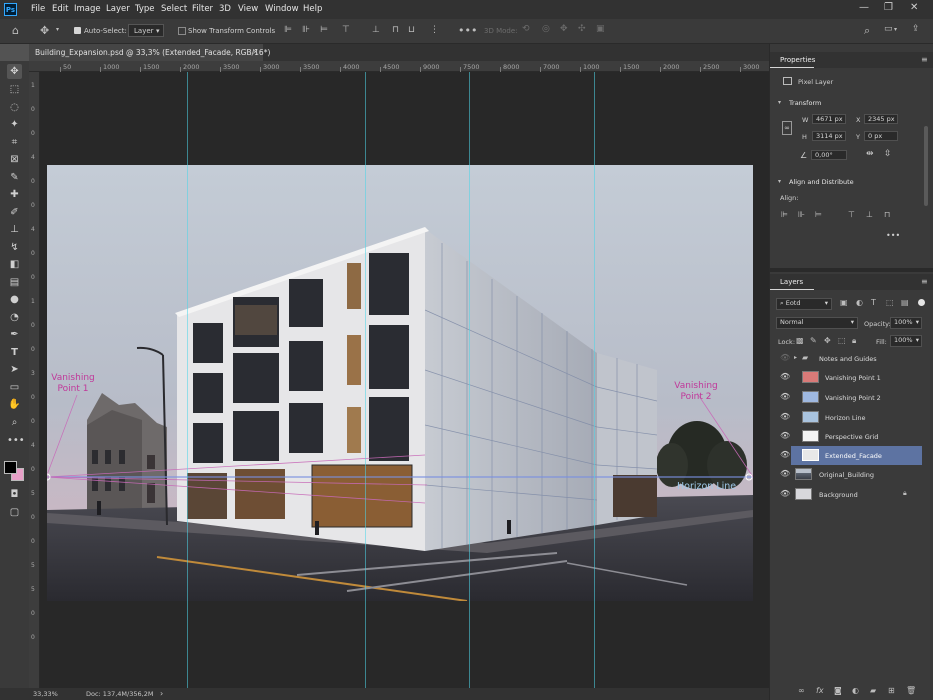 The image size is (933, 700). What do you see at coordinates (844, 302) in the screenshot?
I see `filter-pixel-icon: ▣` at bounding box center [844, 302].